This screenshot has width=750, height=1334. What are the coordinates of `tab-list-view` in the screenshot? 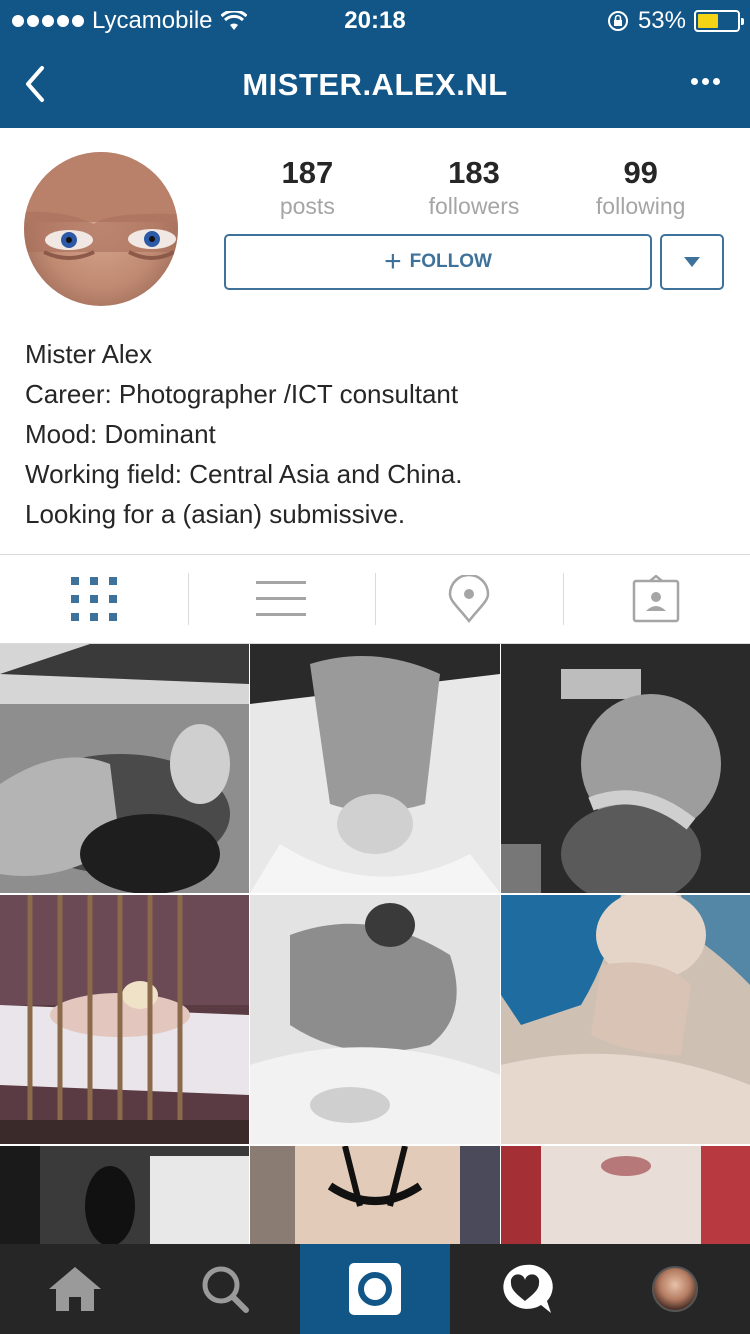 It's located at (281, 599).